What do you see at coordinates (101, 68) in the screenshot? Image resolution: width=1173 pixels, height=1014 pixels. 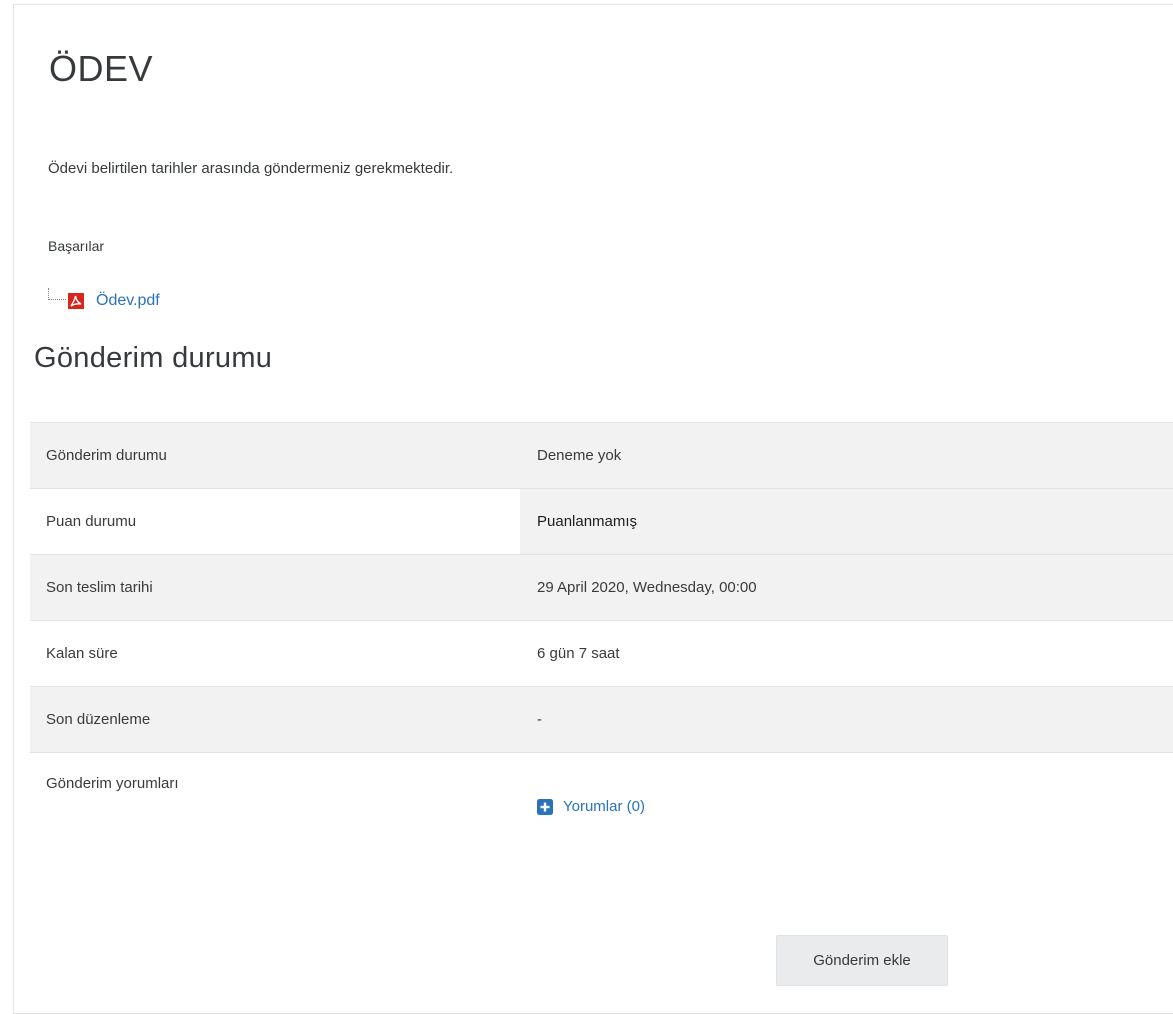 I see `page-title: ÖDEV` at bounding box center [101, 68].